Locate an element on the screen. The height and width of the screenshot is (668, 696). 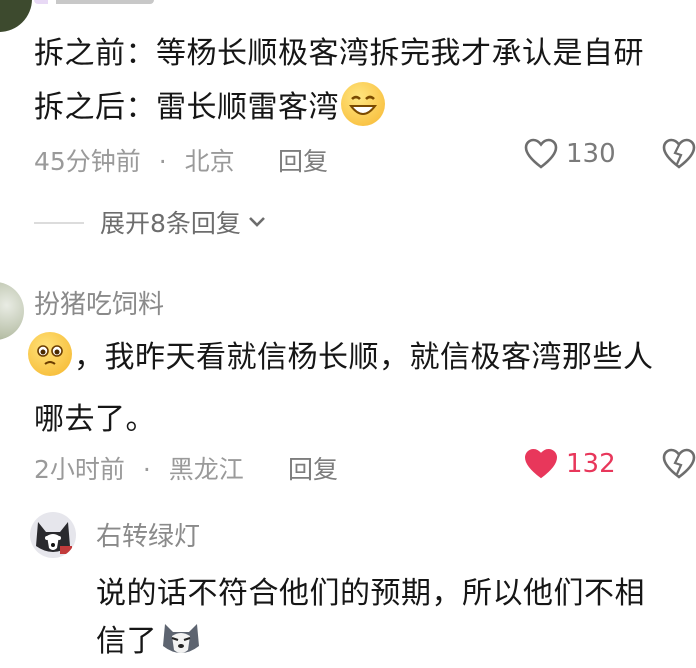
comment-text: 拆之后：雷长顺雷客湾 is located at coordinates (209, 104).